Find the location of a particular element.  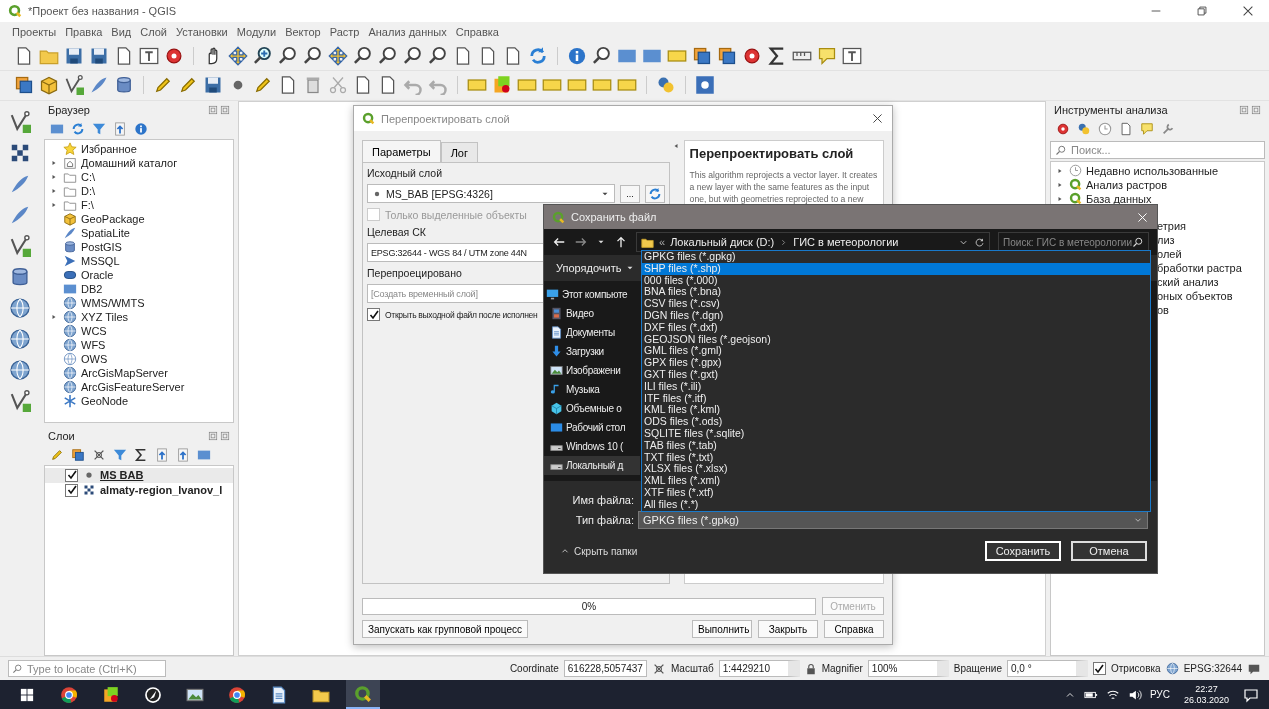

tree-item: PostGIS is located at coordinates (101, 246).